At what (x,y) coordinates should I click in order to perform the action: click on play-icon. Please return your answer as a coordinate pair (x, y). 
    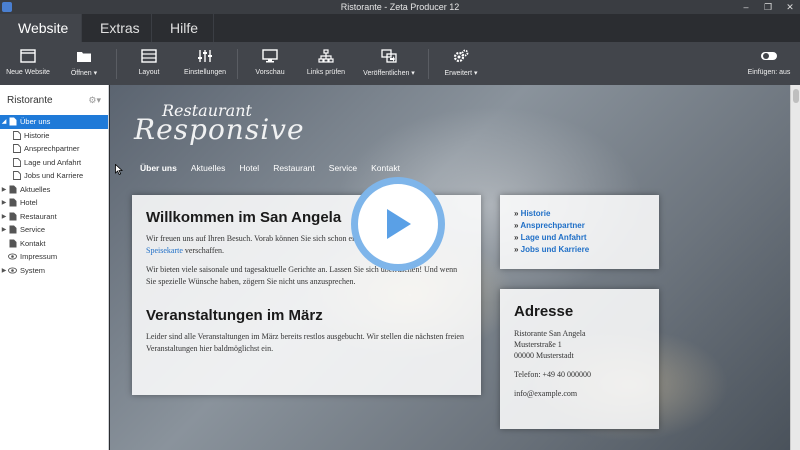
    Looking at the image, I should click on (399, 224).